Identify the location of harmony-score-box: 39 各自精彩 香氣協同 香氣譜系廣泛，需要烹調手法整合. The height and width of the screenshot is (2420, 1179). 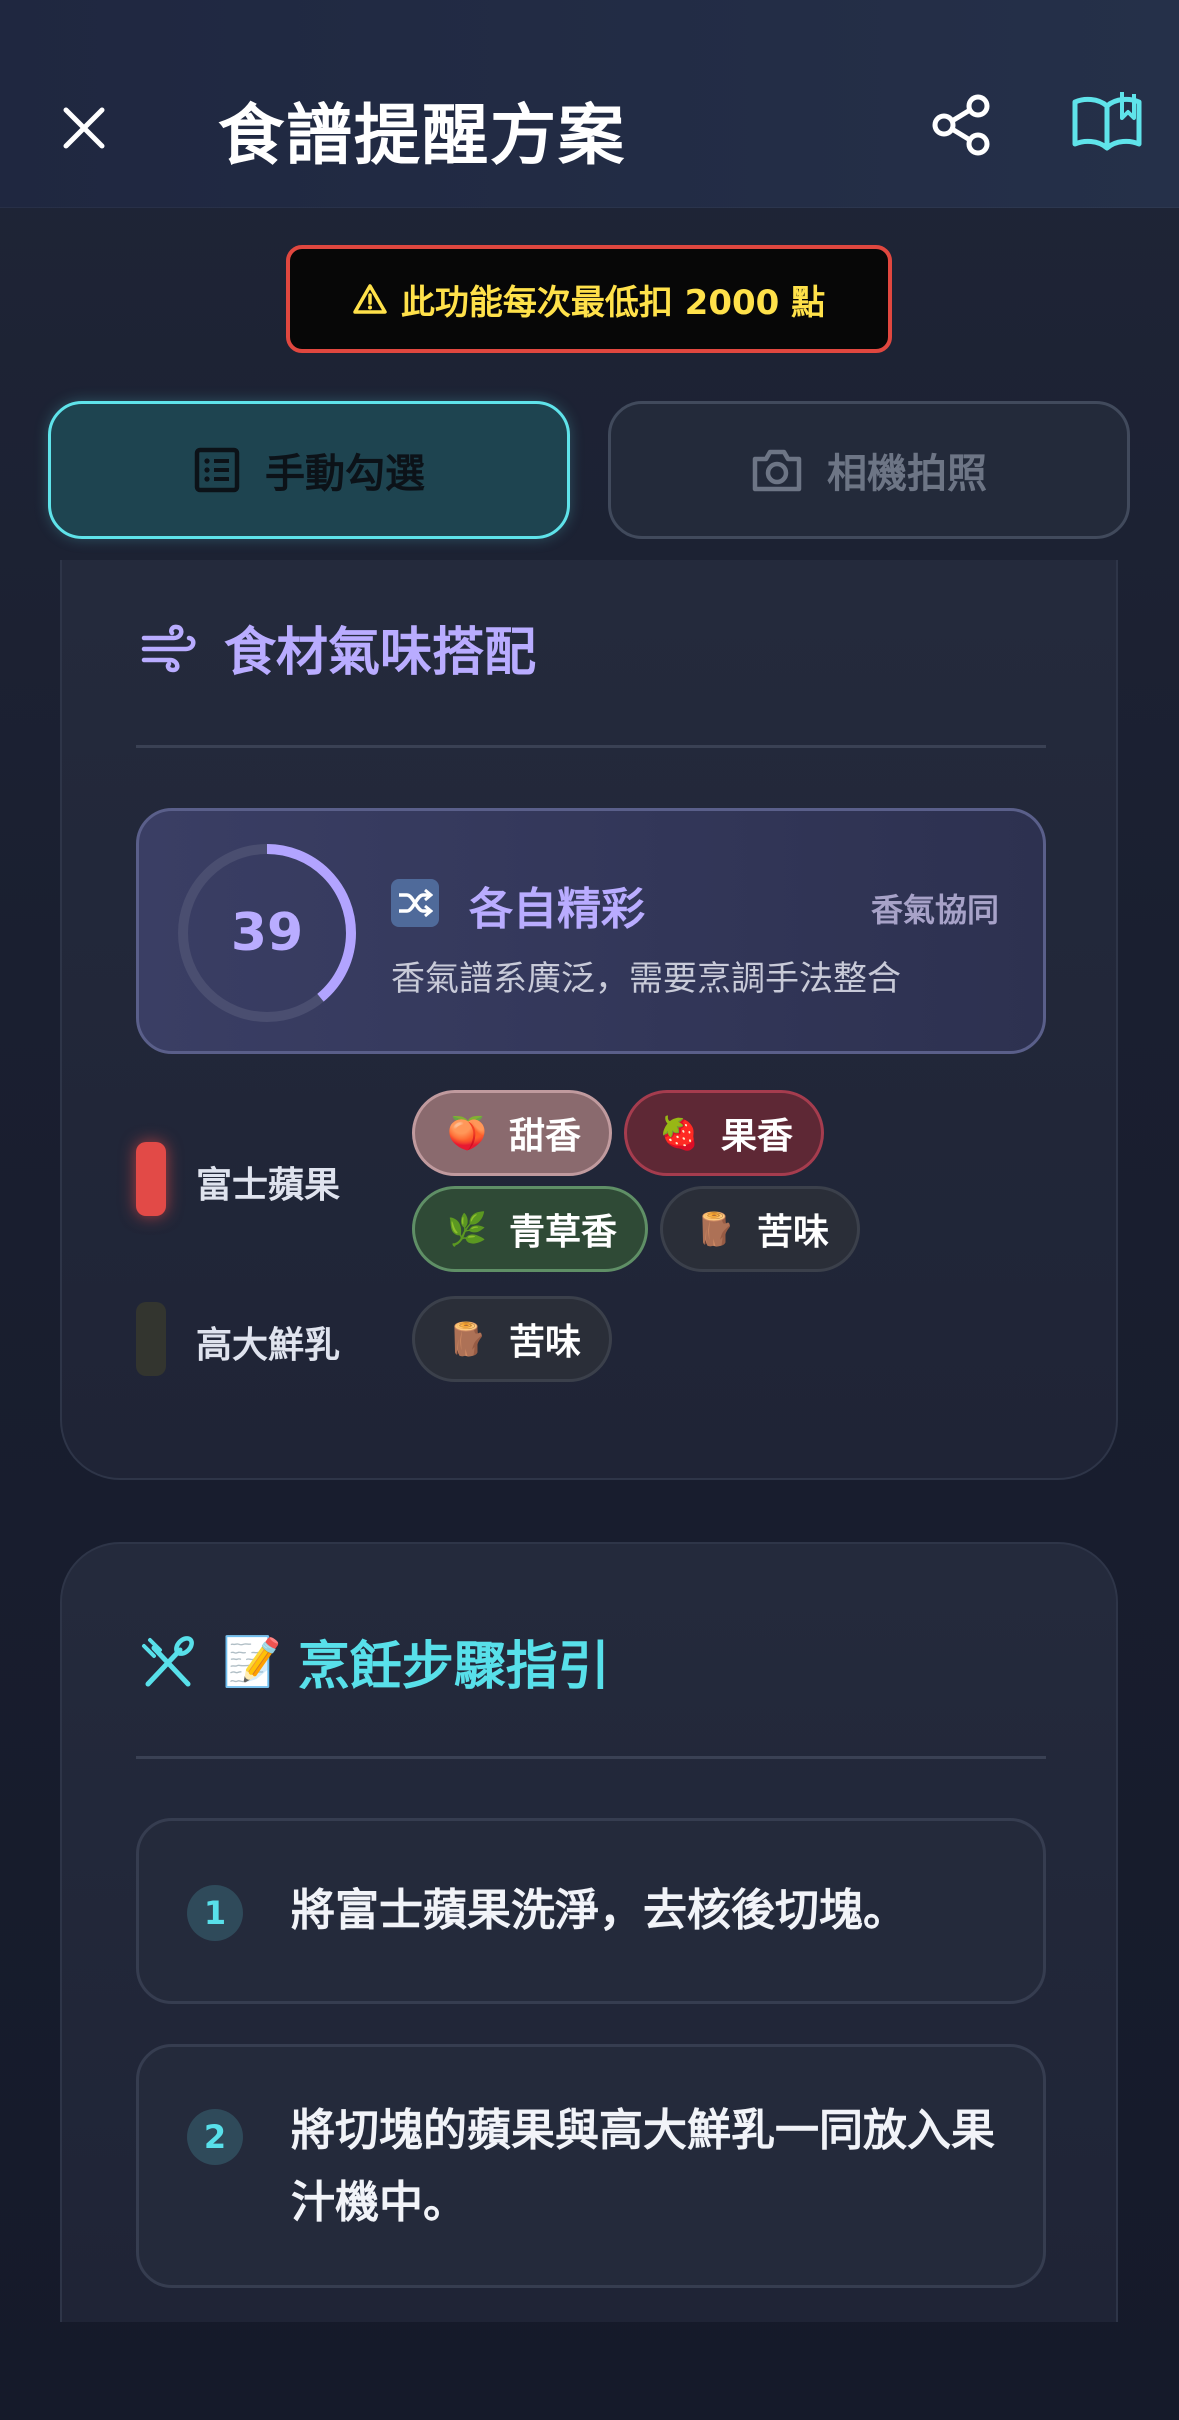
(591, 931).